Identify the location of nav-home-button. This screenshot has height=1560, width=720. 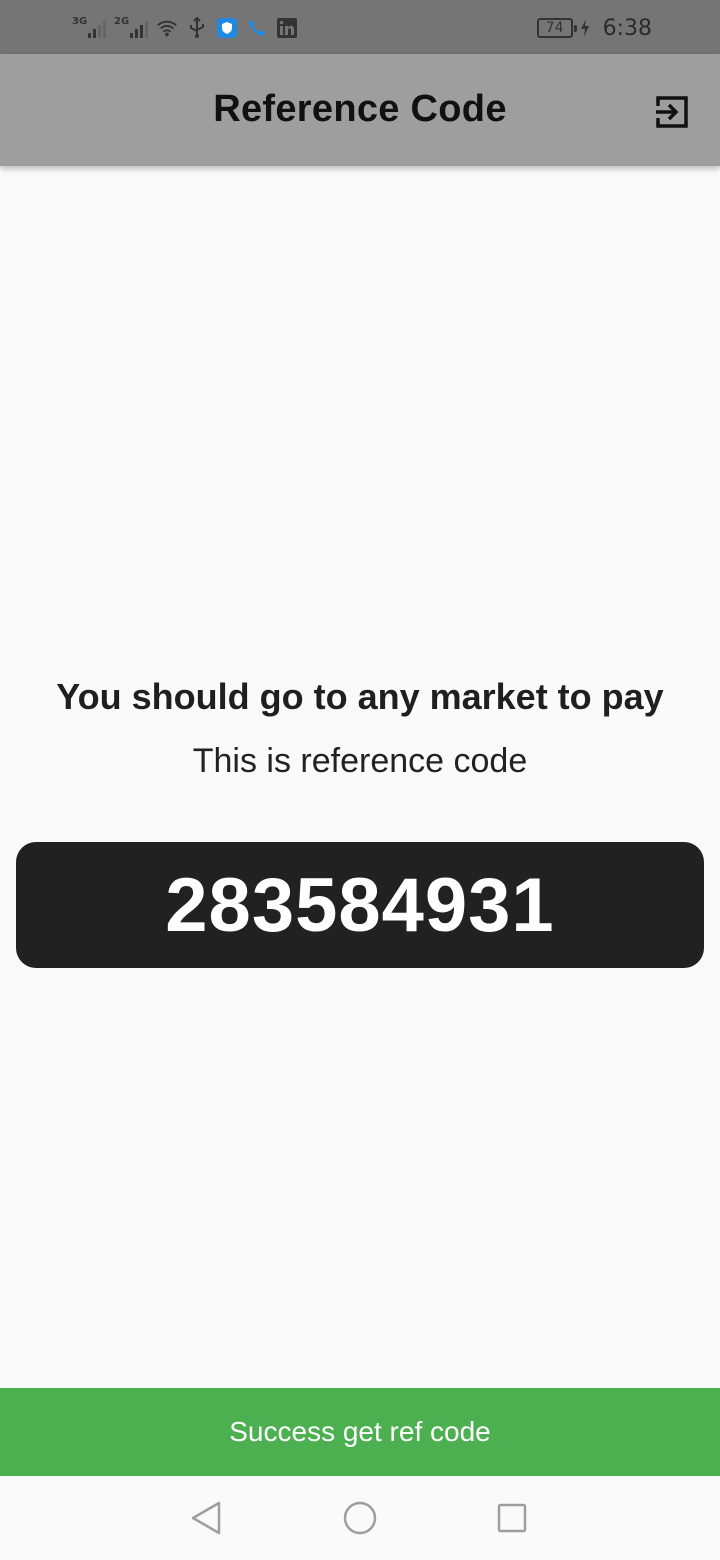
(360, 1518).